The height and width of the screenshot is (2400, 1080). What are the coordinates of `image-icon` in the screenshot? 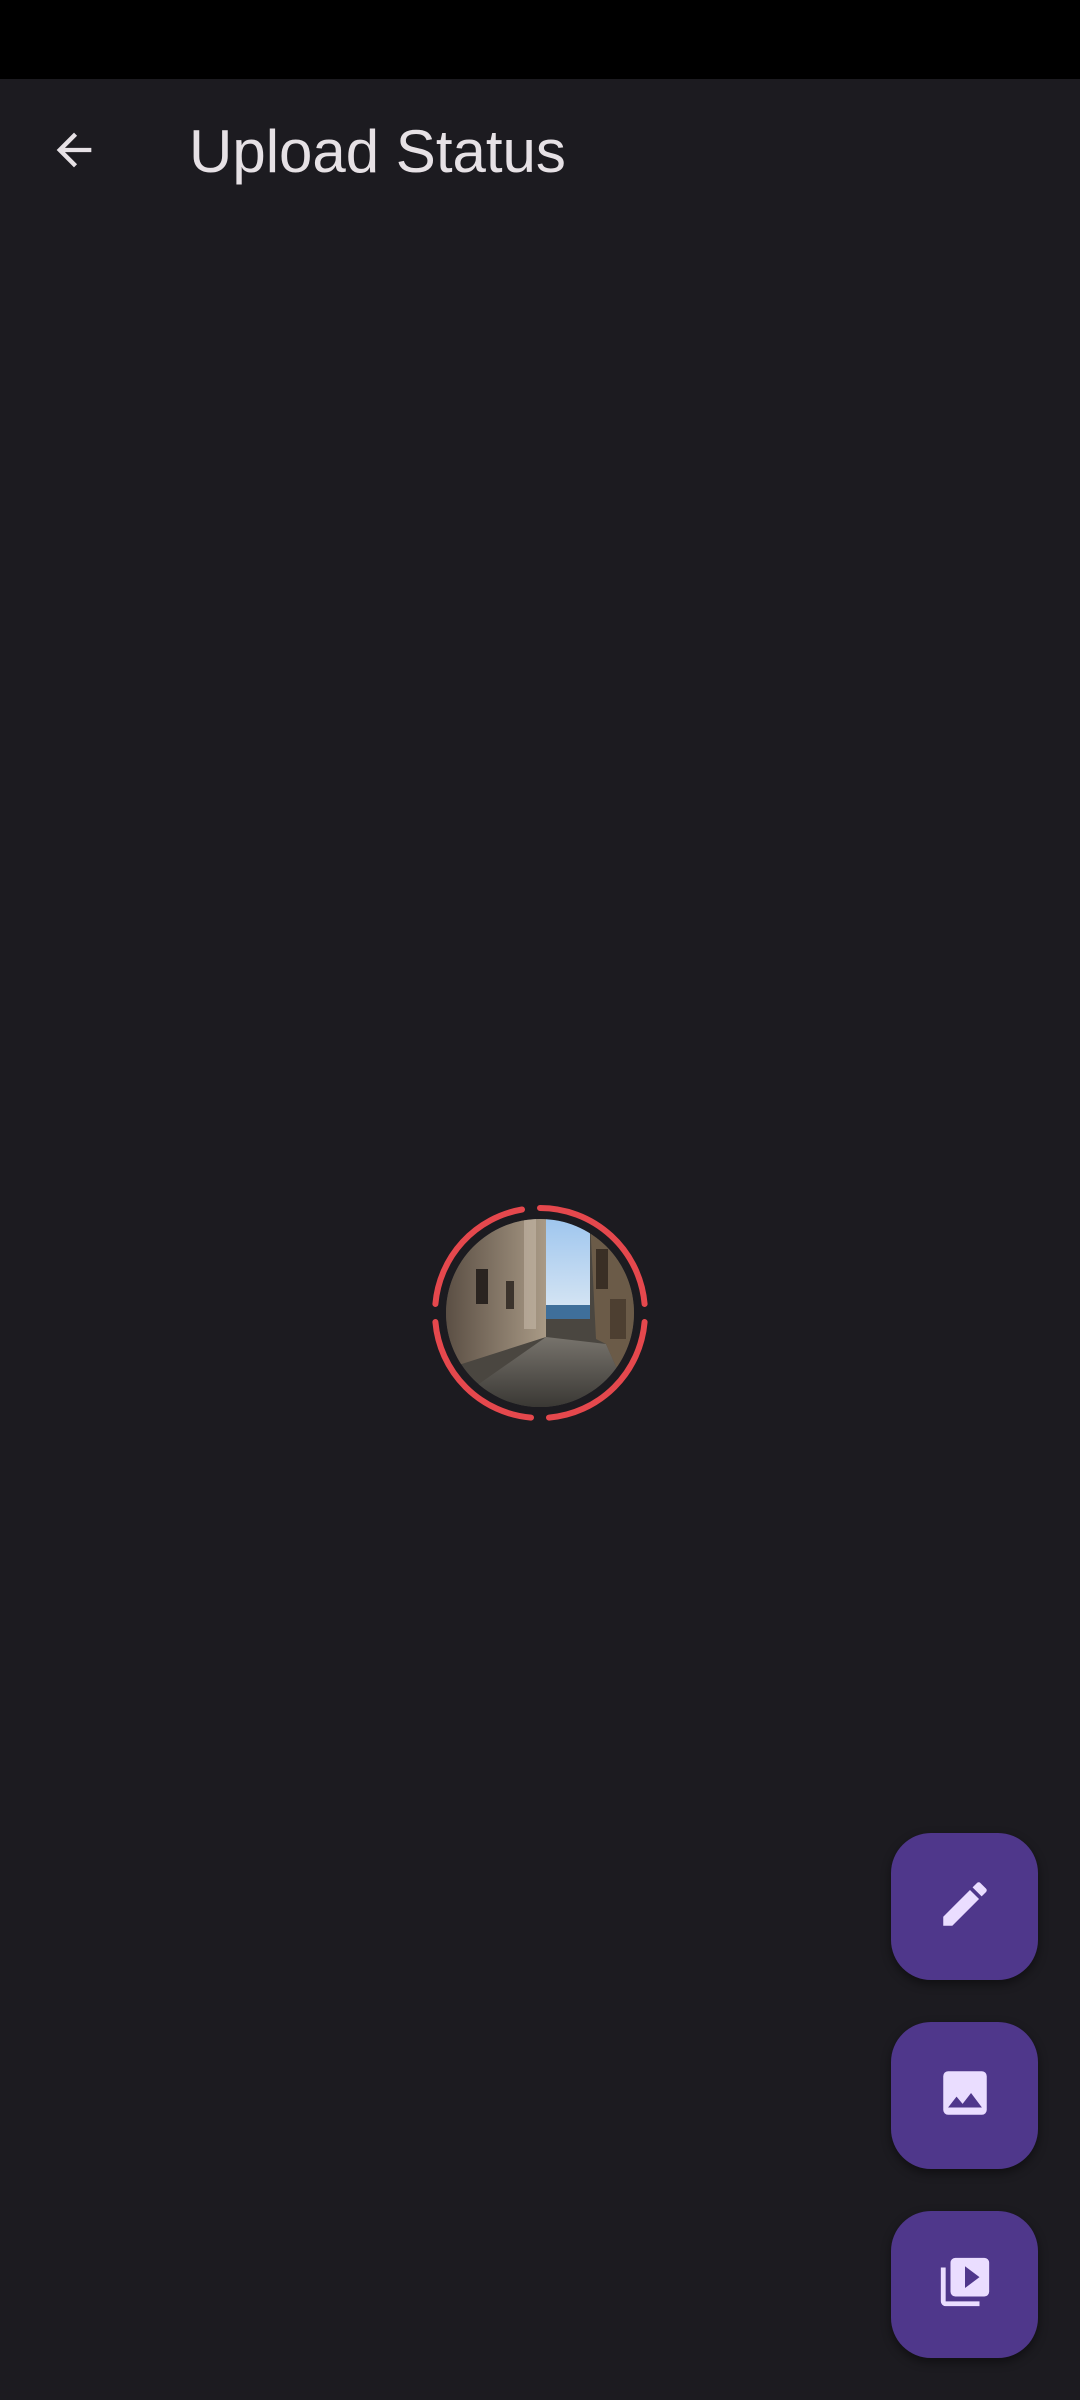 It's located at (965, 2095).